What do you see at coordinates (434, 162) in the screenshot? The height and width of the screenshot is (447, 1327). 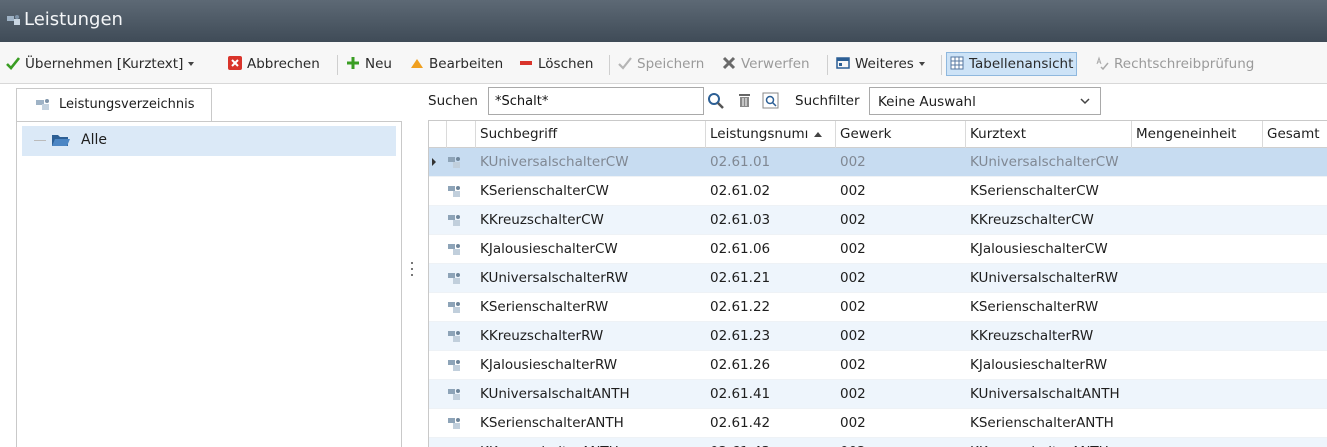 I see `row-indicator-icon` at bounding box center [434, 162].